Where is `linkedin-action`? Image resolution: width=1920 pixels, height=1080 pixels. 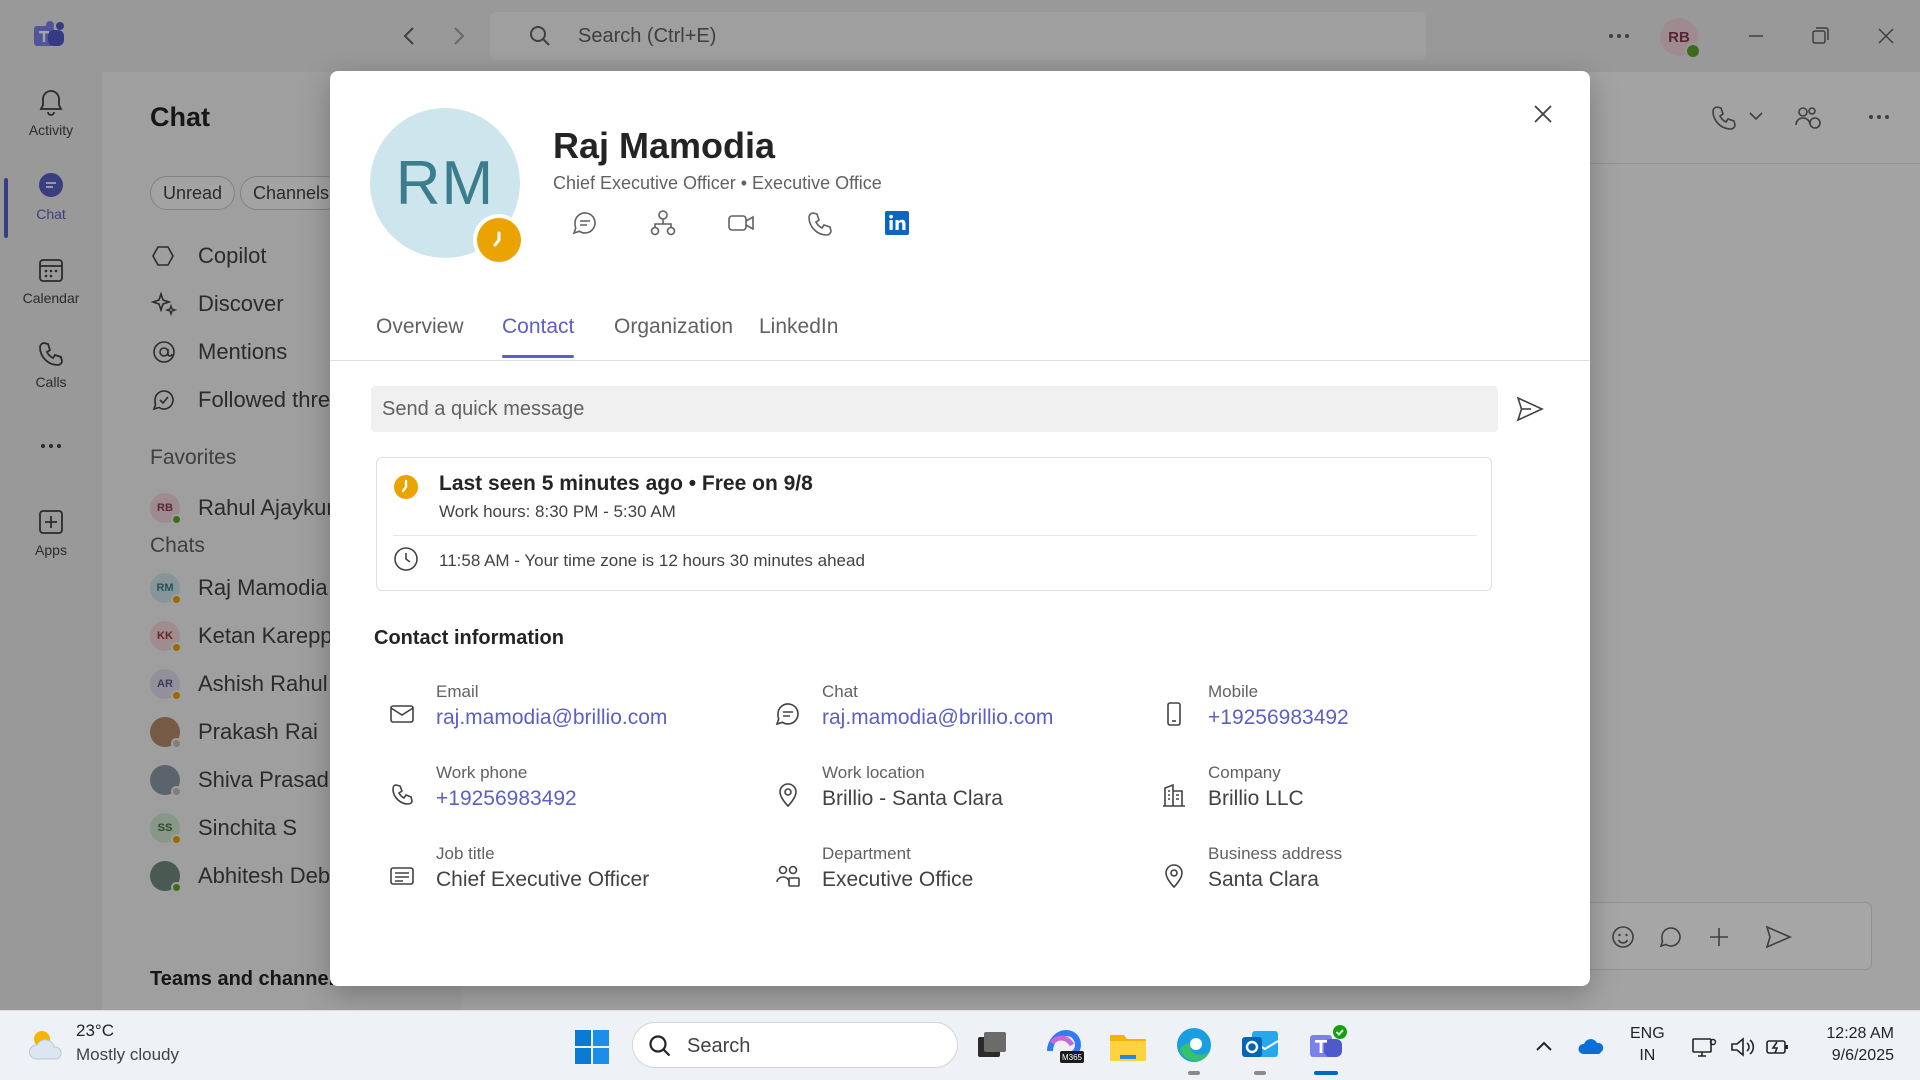
linkedin-action is located at coordinates (897, 223).